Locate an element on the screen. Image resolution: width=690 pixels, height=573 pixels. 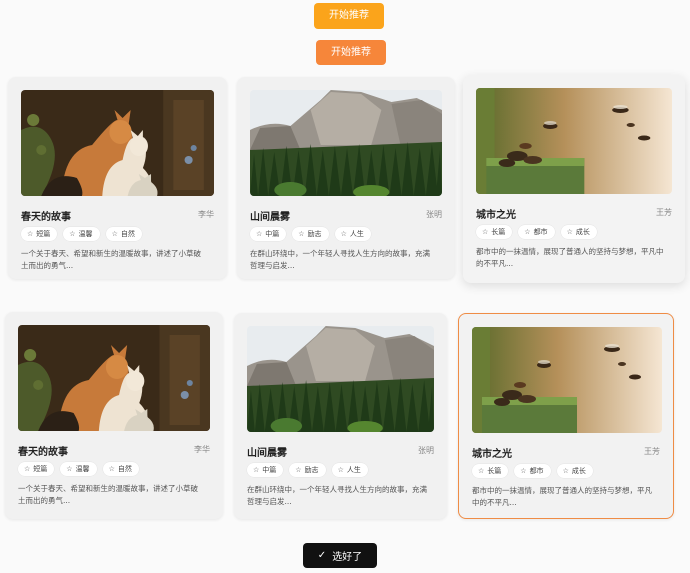
done-button: ✓ 选好了 is located at coordinates (340, 555).